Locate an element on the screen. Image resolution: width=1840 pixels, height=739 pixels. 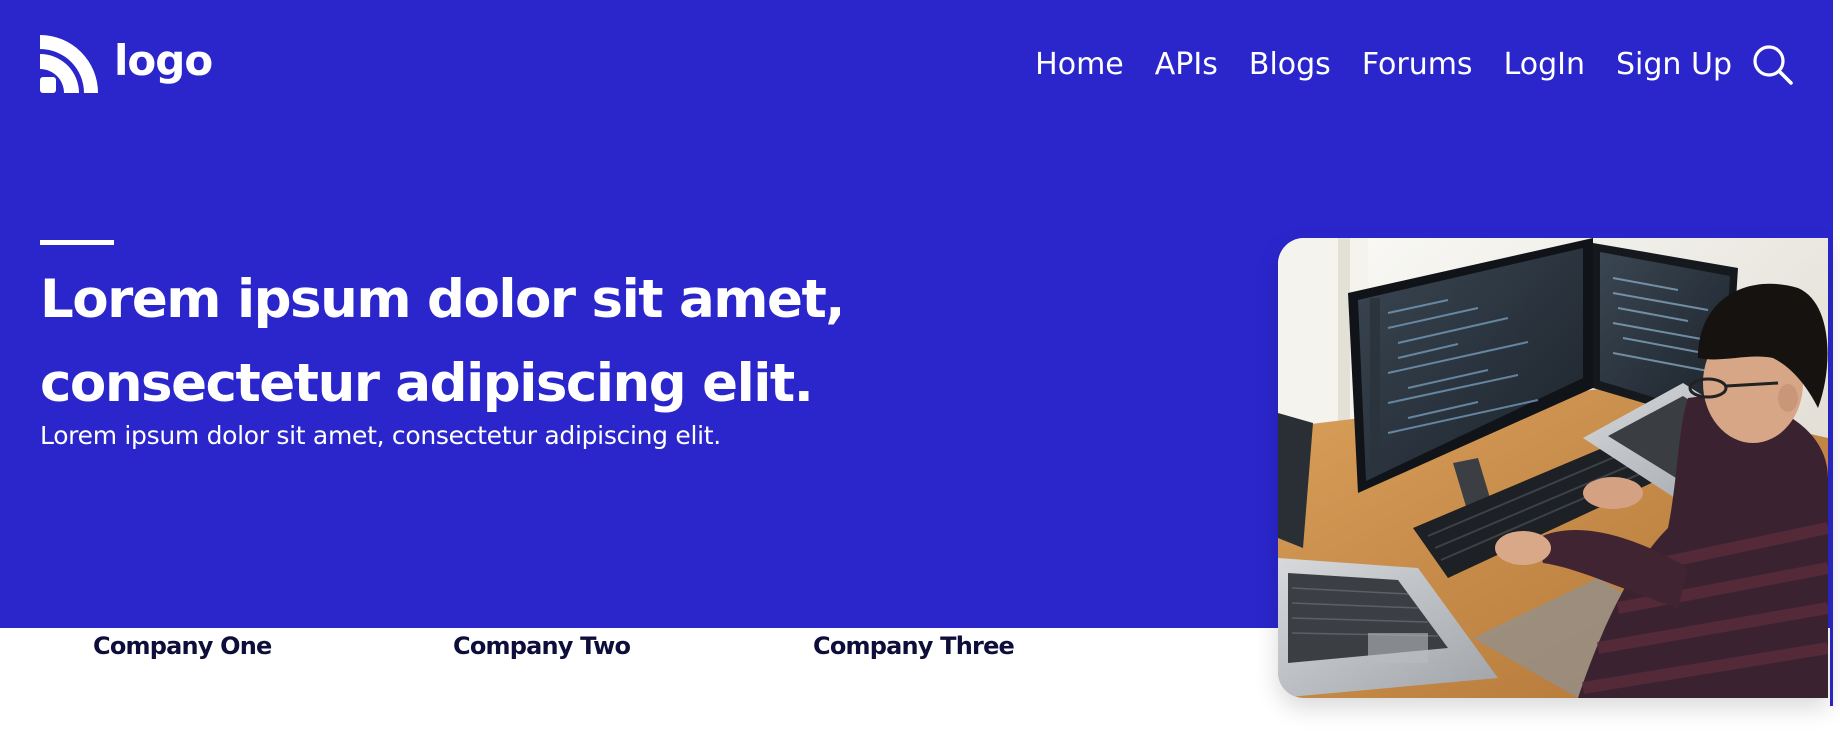
nav-apis: APIs is located at coordinates (1186, 65).